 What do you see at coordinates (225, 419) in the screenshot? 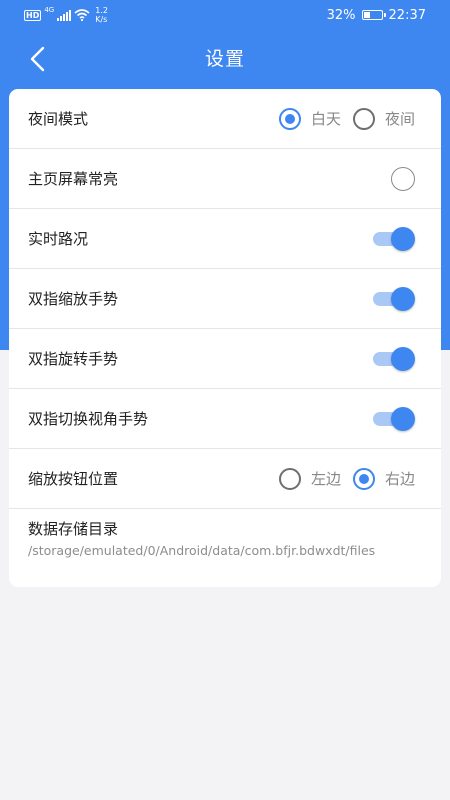
I see `setting-two-finger-tilt: 双指切换视角手势` at bounding box center [225, 419].